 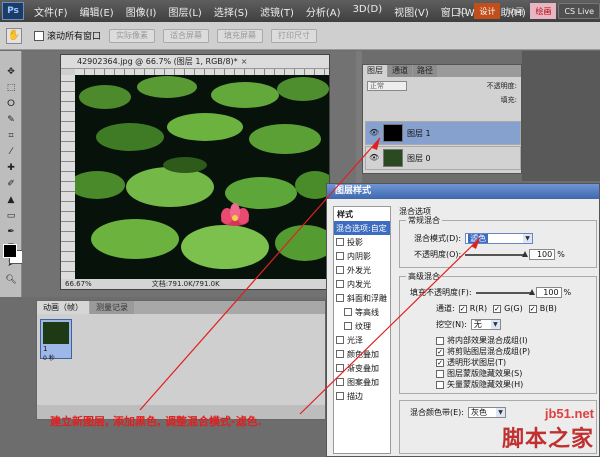 What do you see at coordinates (97, 11) in the screenshot?
I see `menu-item: 编辑(E)` at bounding box center [97, 11].